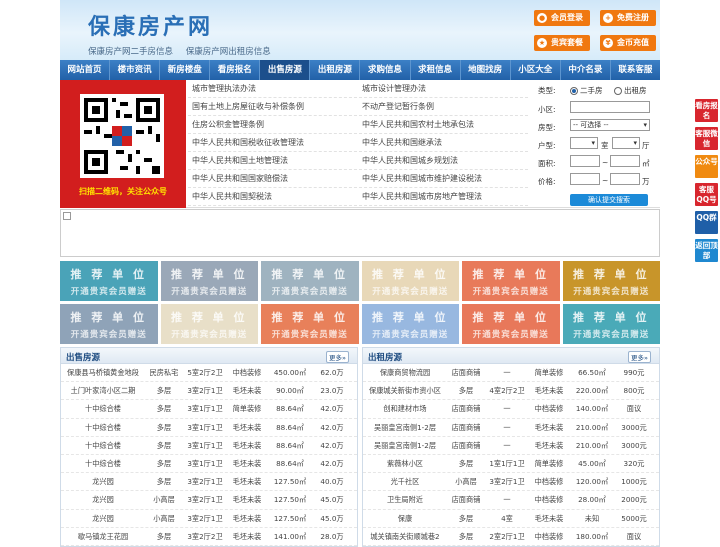 The height and width of the screenshot is (547, 720). I want to click on nav-item: 出租房源, so click(335, 70).